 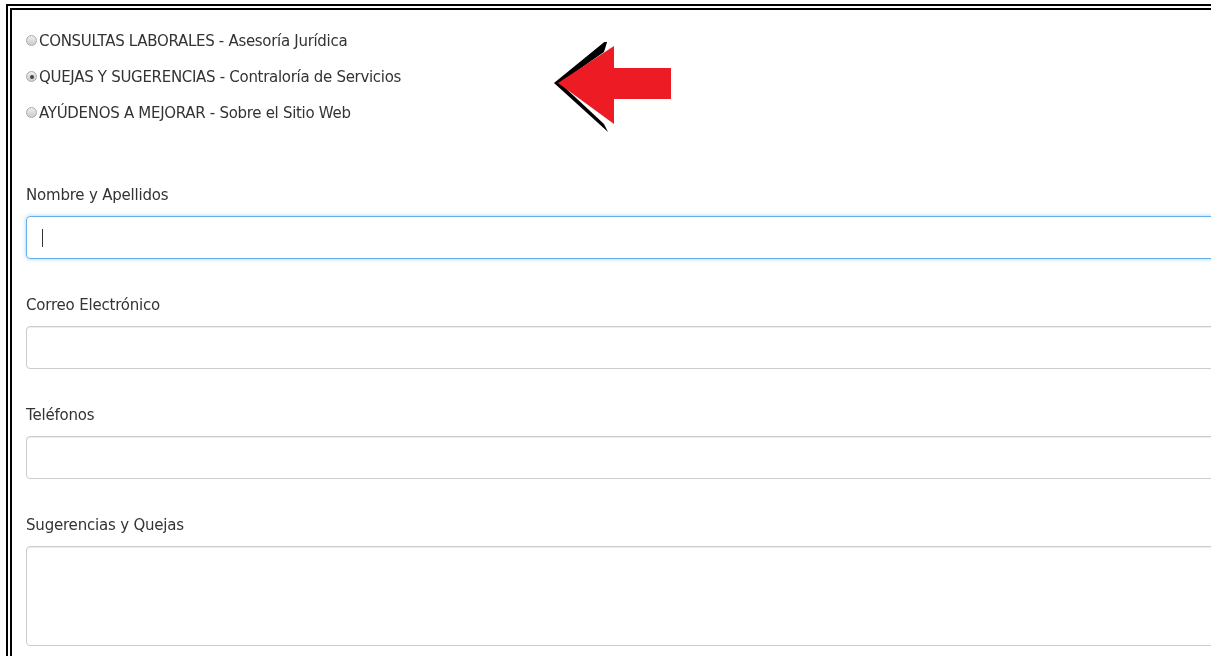 What do you see at coordinates (61, 416) in the screenshot?
I see `field-label: Teléfonos` at bounding box center [61, 416].